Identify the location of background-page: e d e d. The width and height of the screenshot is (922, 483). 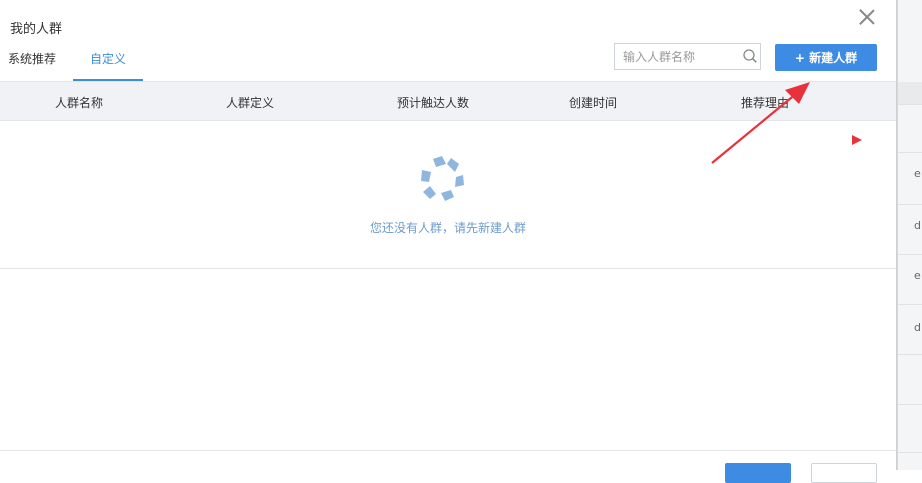
(909, 235).